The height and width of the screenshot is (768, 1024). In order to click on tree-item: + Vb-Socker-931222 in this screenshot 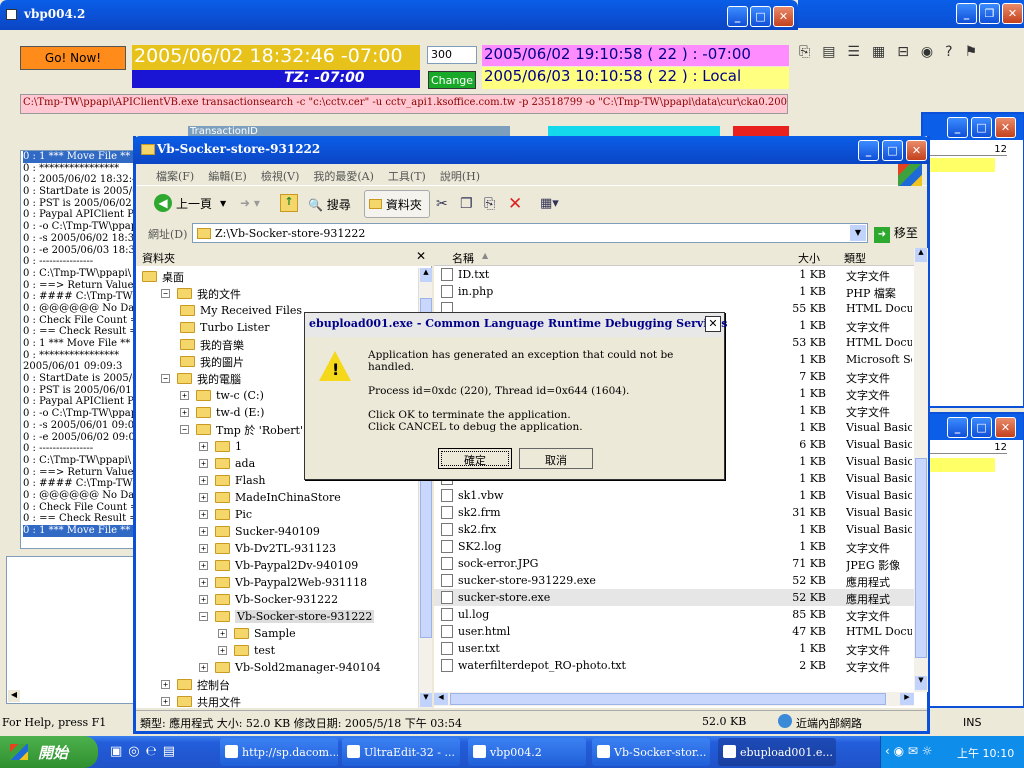, I will do `click(268, 599)`.